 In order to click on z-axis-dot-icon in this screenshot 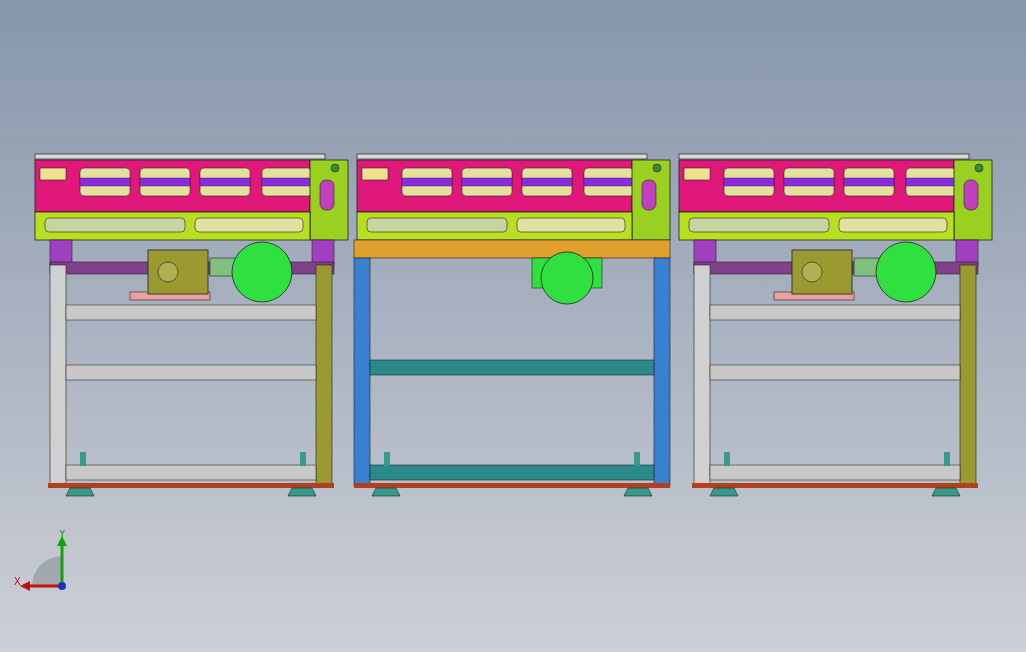, I will do `click(62, 586)`.